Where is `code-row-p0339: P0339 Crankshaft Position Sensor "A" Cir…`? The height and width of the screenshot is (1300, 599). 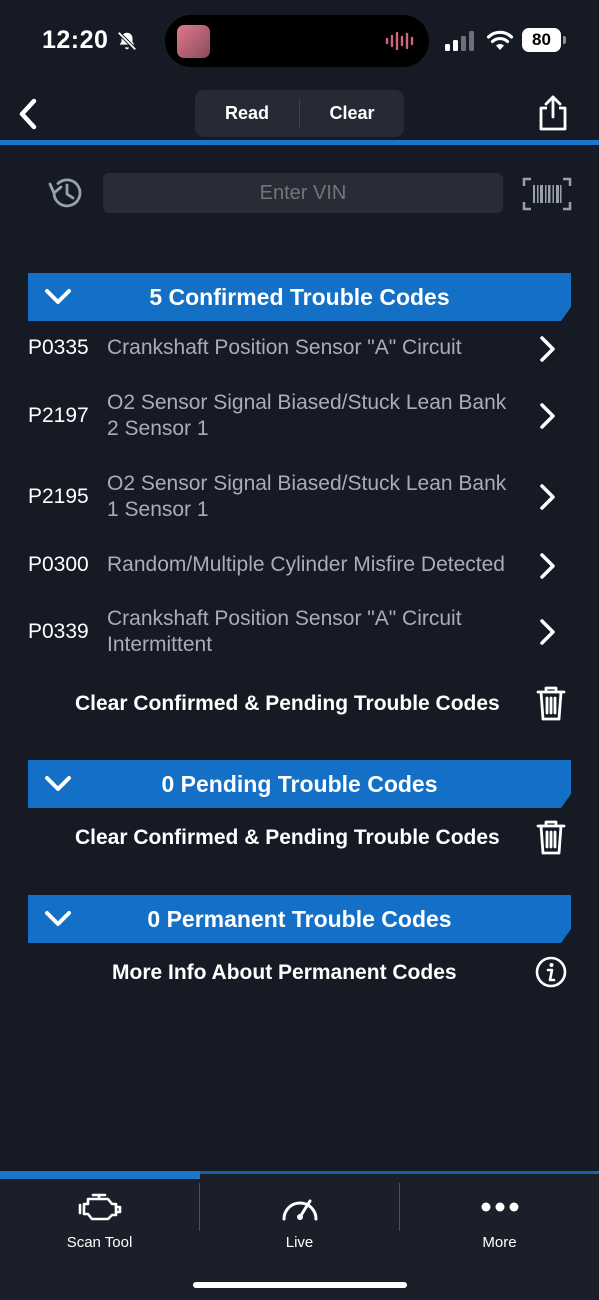 code-row-p0339: P0339 Crankshaft Position Sensor "A" Cir… is located at coordinates (299, 633).